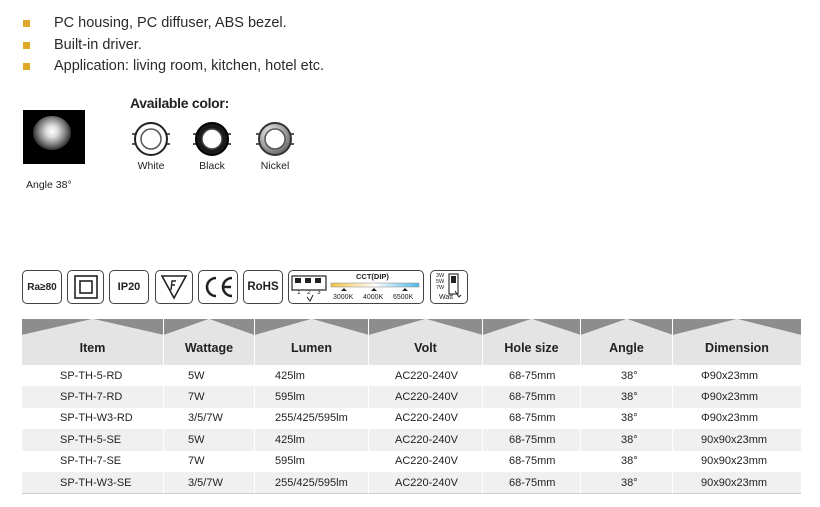 The width and height of the screenshot is (820, 507). Describe the element at coordinates (151, 166) in the screenshot. I see `white-color-label: White` at that location.